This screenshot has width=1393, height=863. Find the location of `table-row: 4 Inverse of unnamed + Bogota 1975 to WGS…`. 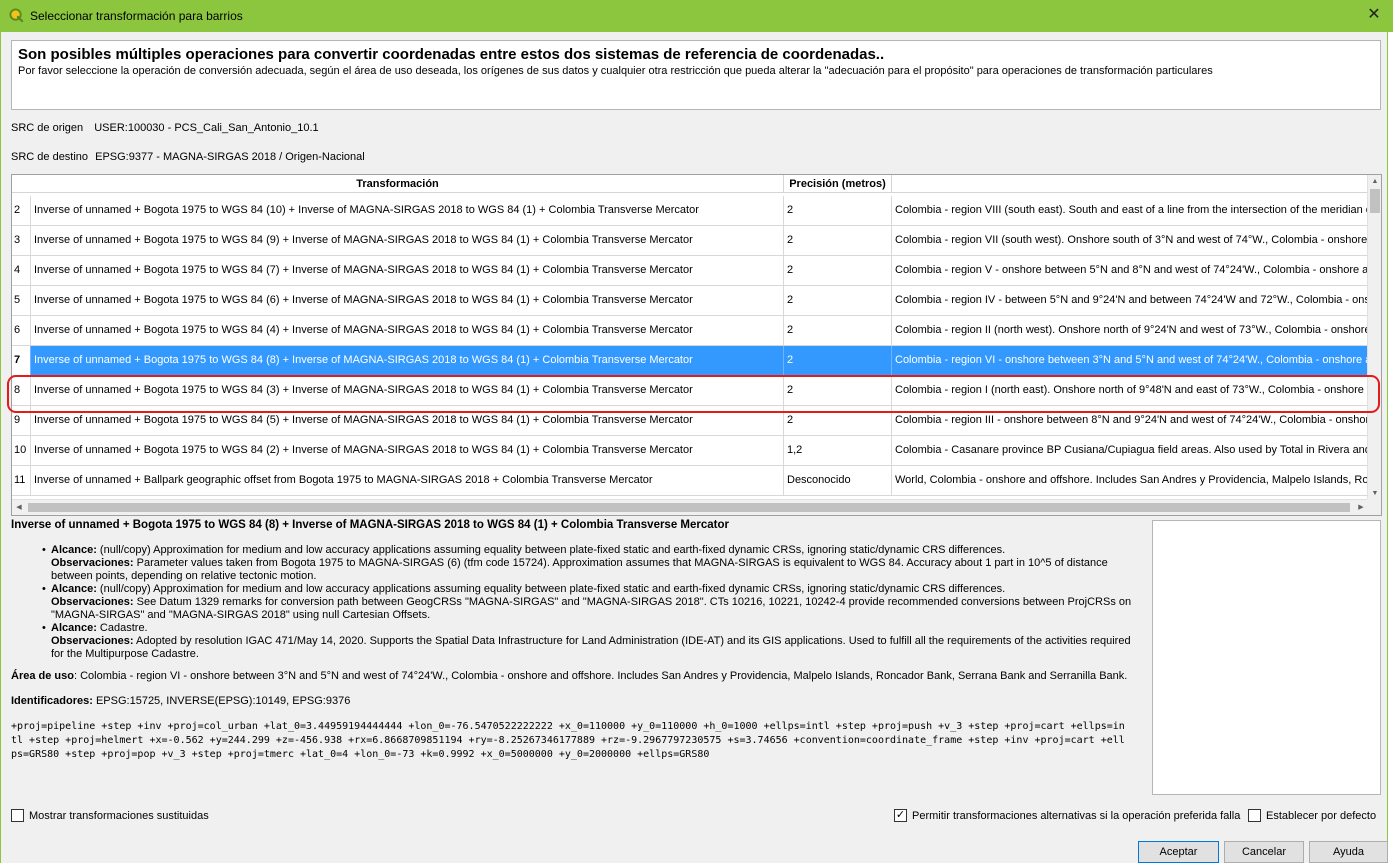

table-row: 4 Inverse of unnamed + Bogota 1975 to WGS… is located at coordinates (690, 271).